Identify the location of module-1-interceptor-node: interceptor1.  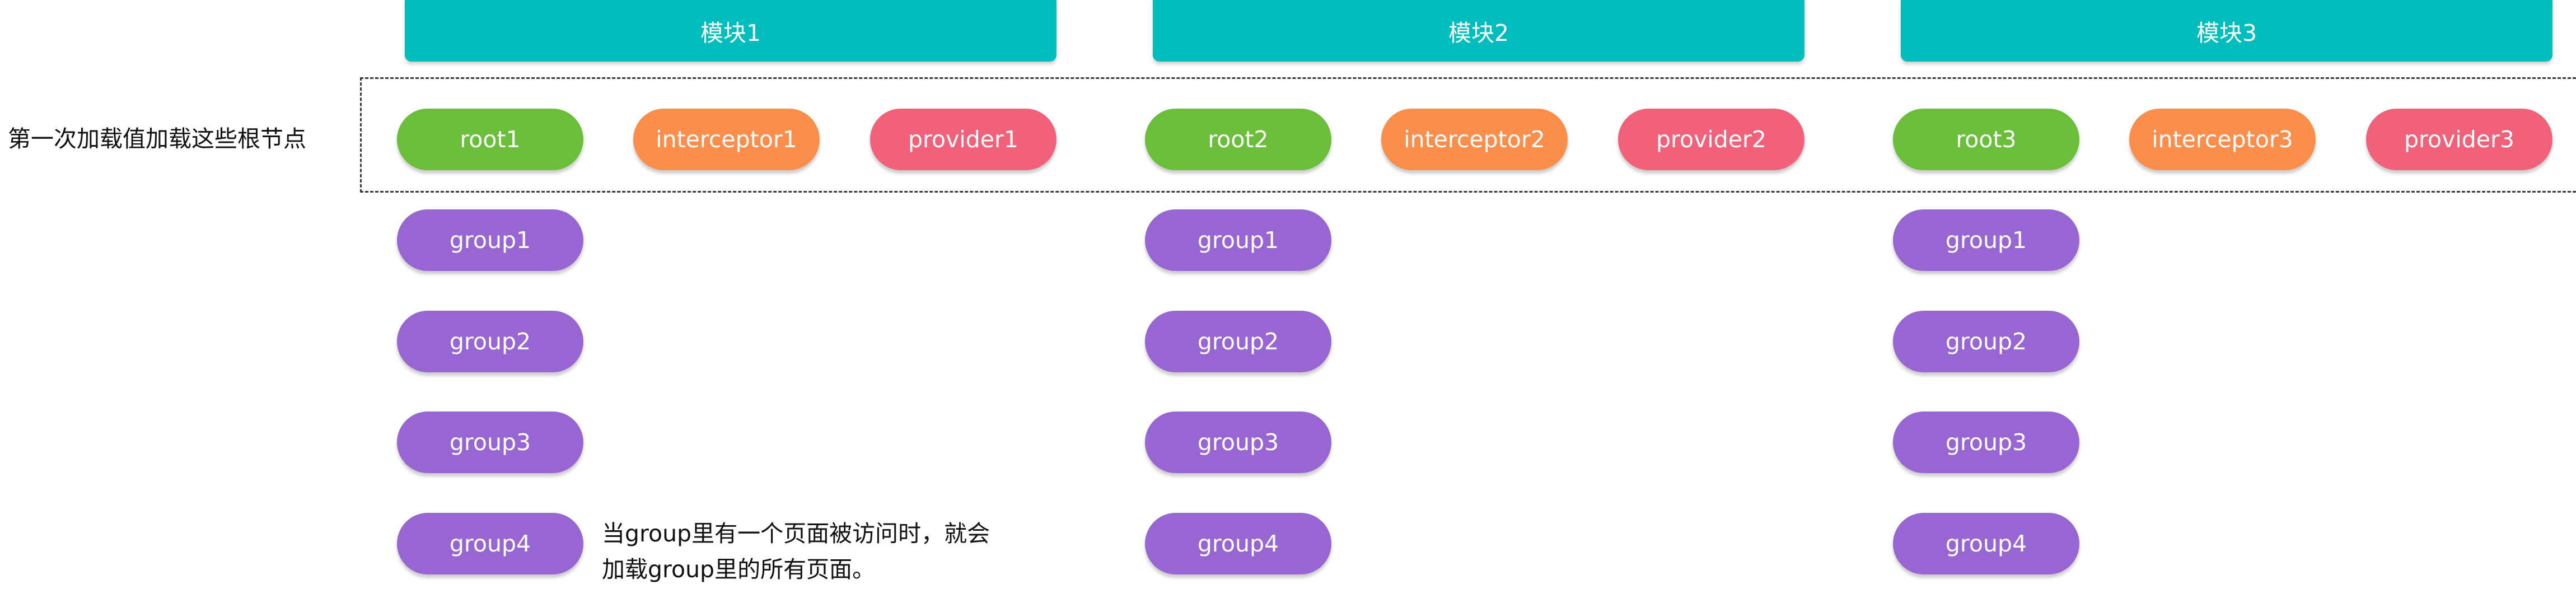
(726, 139).